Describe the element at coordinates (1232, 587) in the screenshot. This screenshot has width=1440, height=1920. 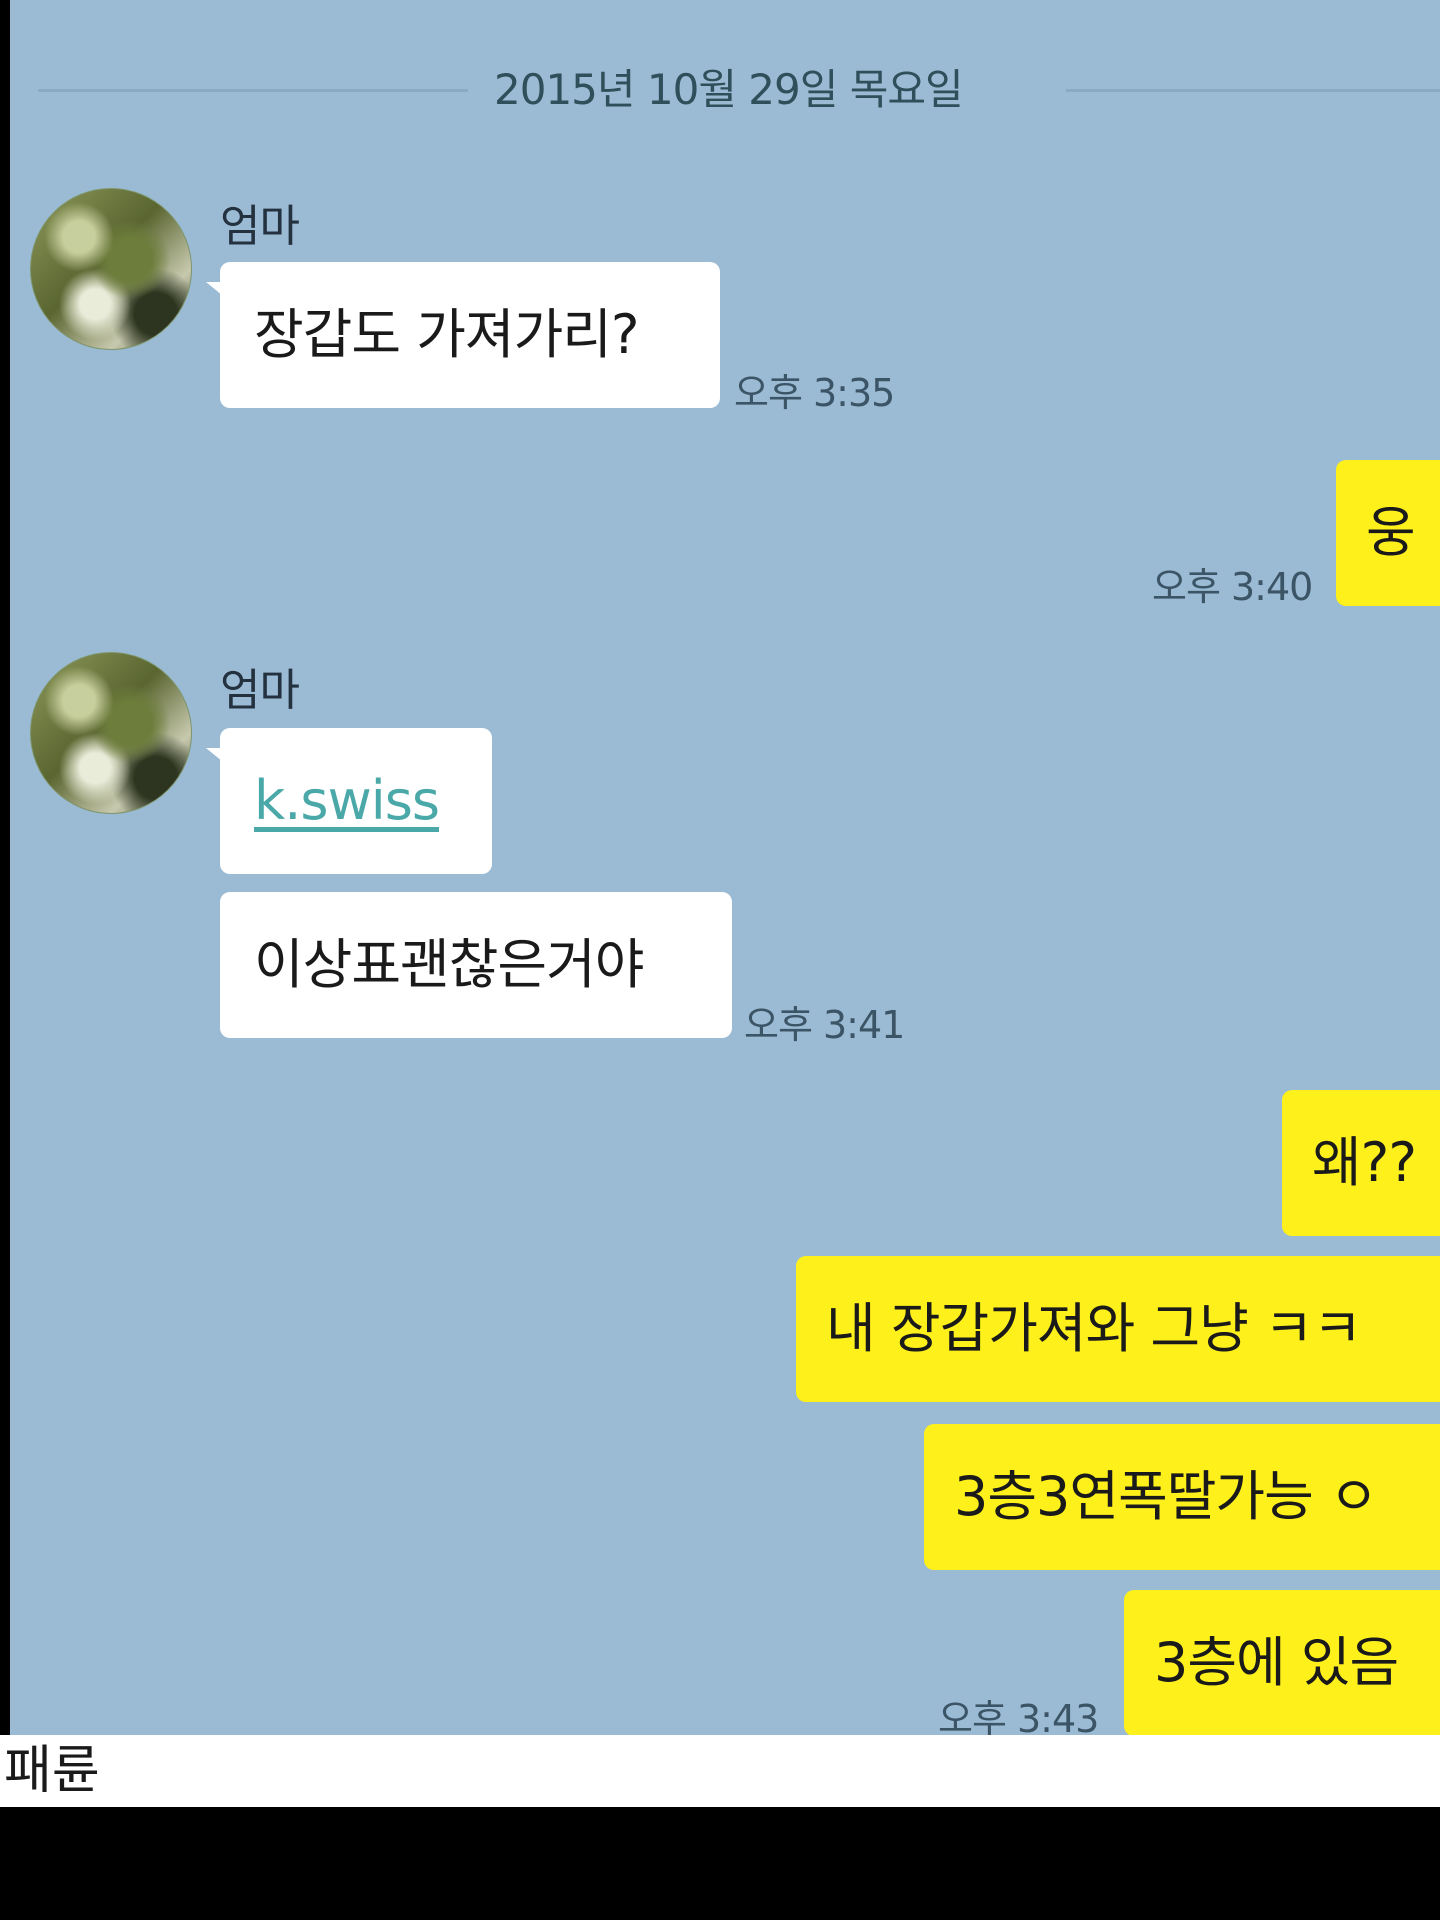
I see `message-time: 오후 3:40` at that location.